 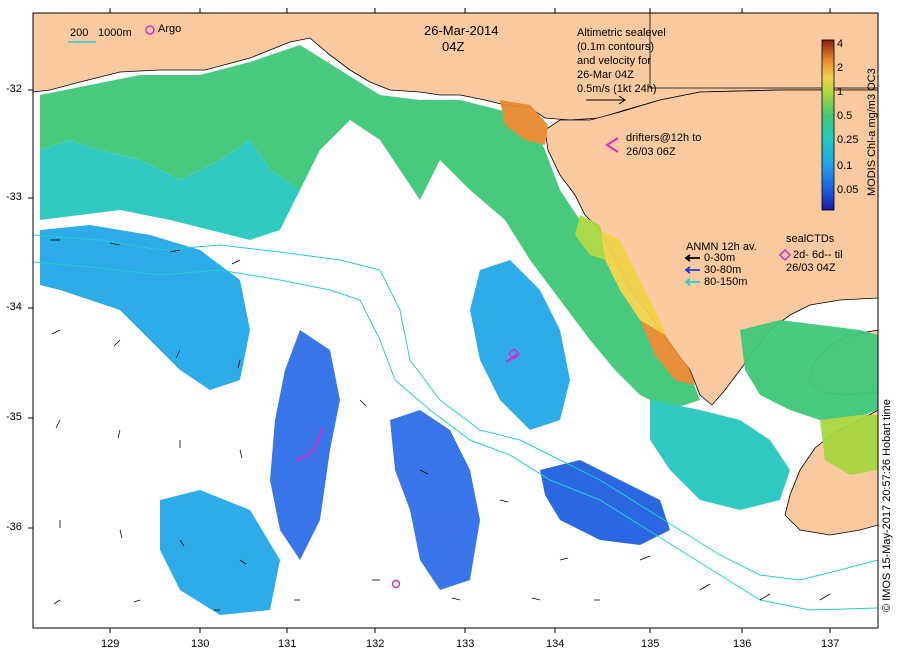 I want to click on credit-text: © IMOS 15-May-2017 20:57:26 Hobart time, so click(x=887, y=505).